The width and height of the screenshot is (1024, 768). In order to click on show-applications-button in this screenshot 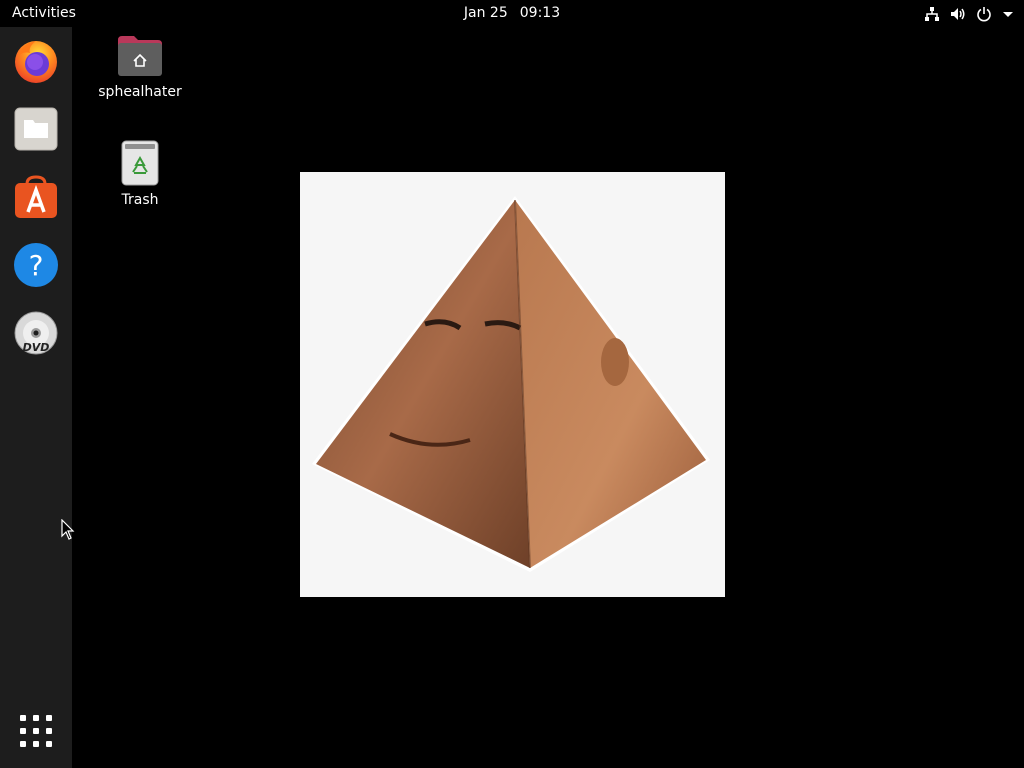, I will do `click(36, 733)`.